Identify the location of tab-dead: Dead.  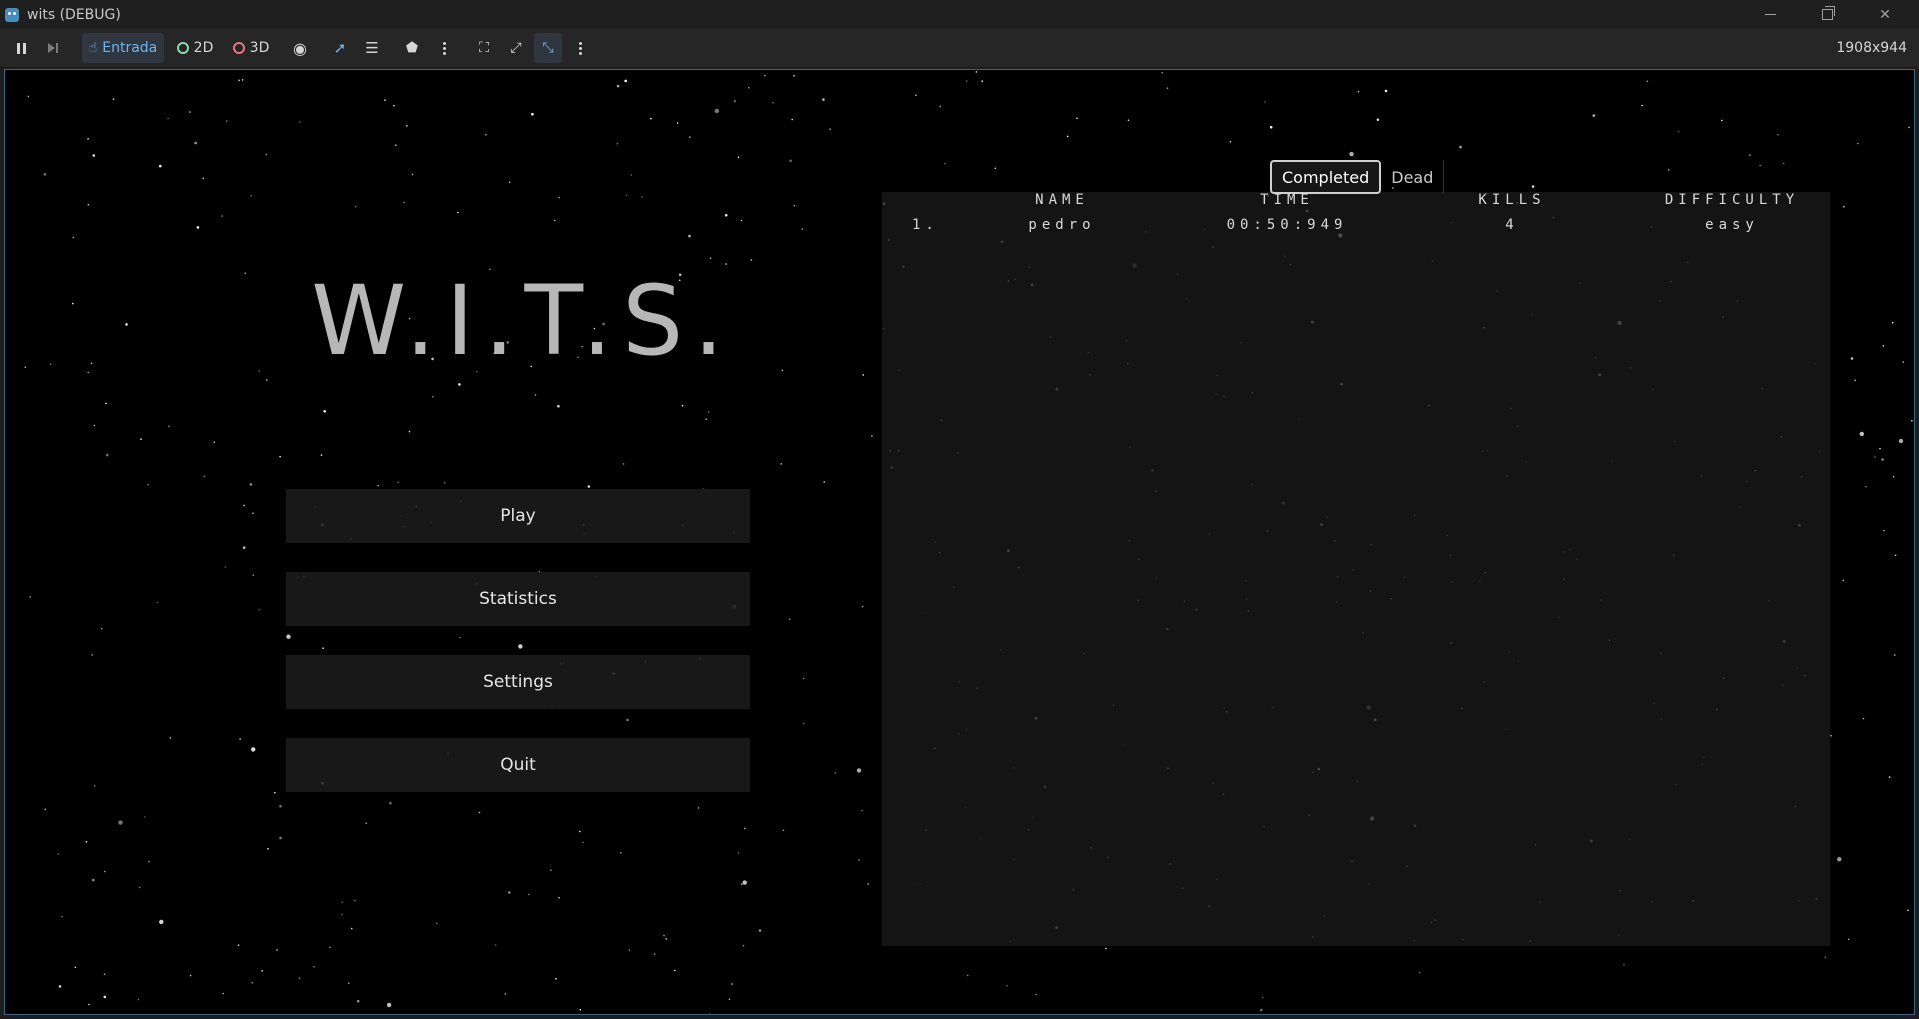
(1413, 177).